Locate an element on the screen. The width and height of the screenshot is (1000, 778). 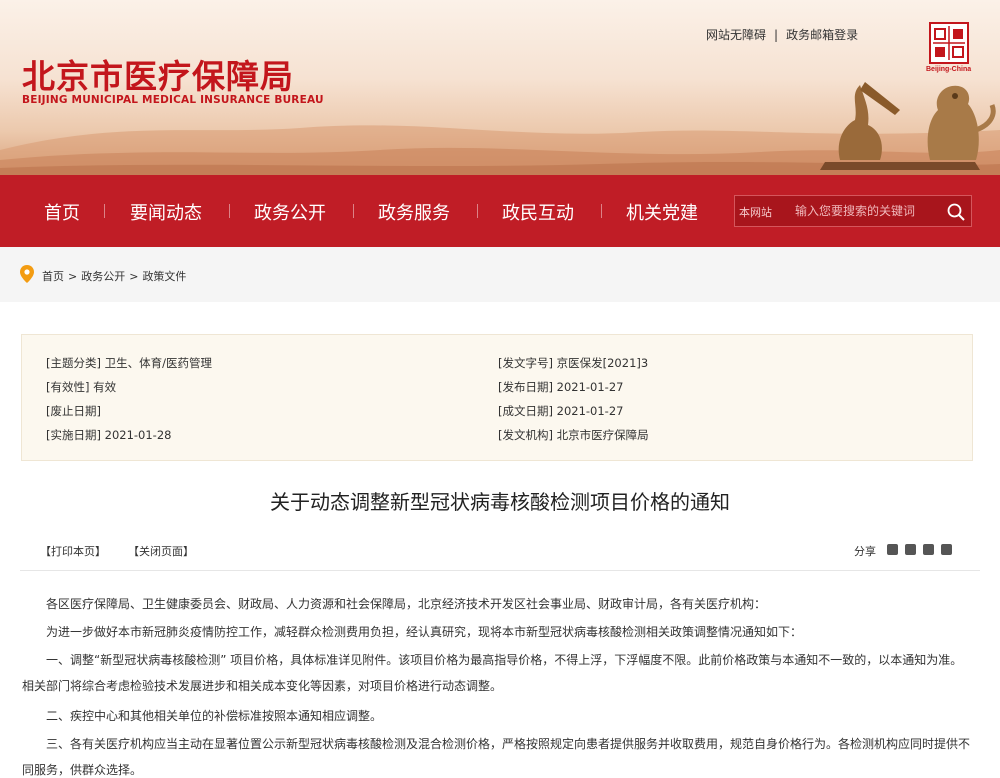
capital-seal-logo is located at coordinates (949, 43).